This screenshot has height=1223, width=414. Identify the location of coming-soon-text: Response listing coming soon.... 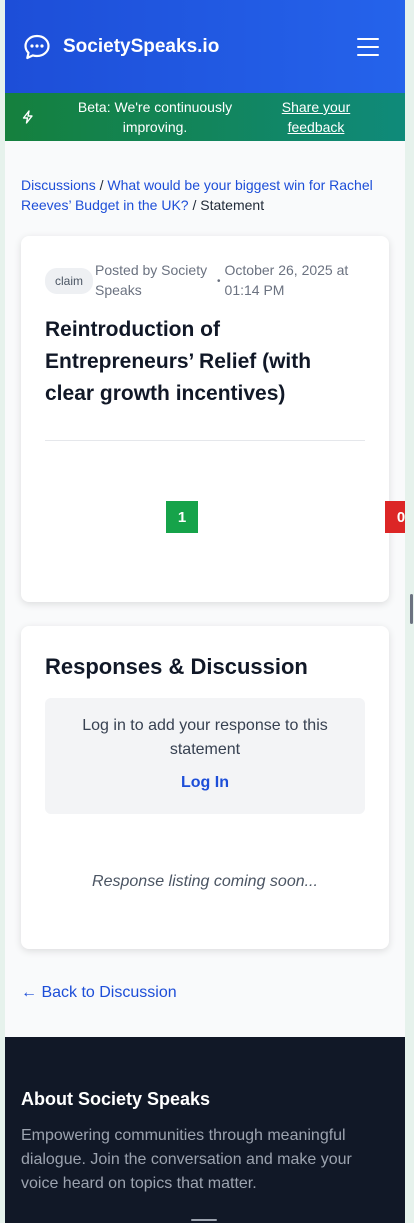
(205, 881).